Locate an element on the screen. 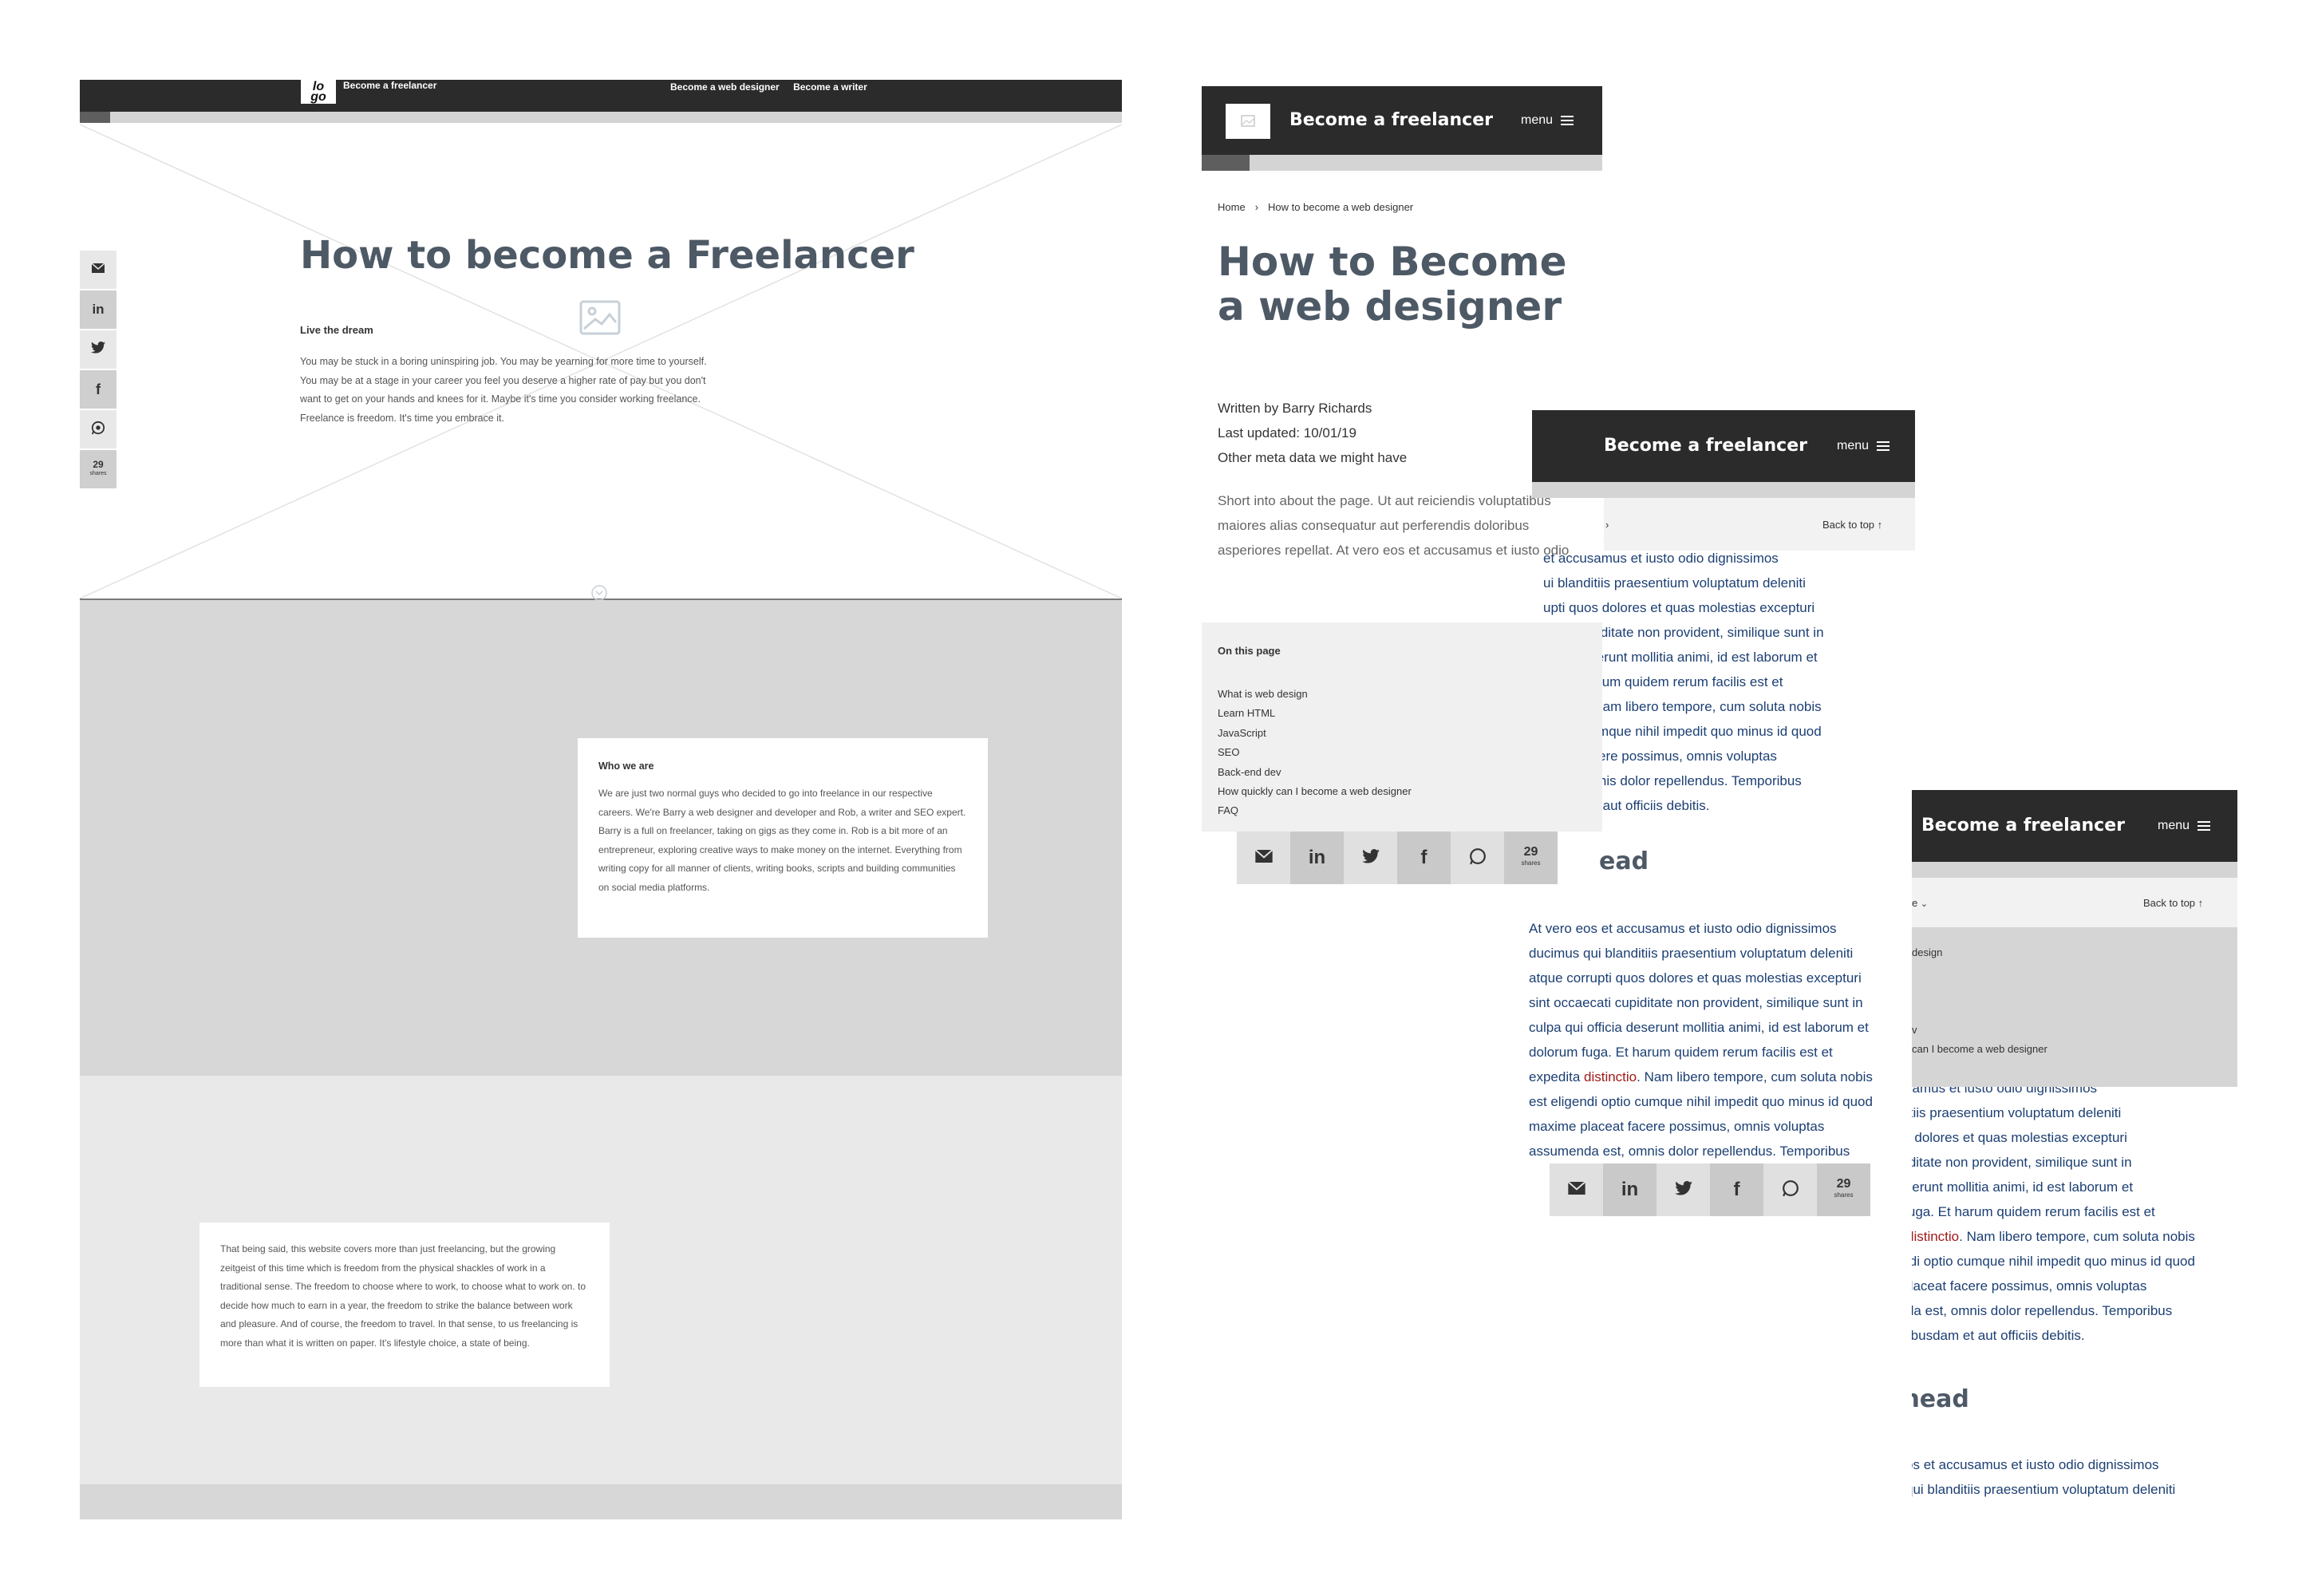 This screenshot has height=1596, width=2314. site-logo is located at coordinates (1248, 122).